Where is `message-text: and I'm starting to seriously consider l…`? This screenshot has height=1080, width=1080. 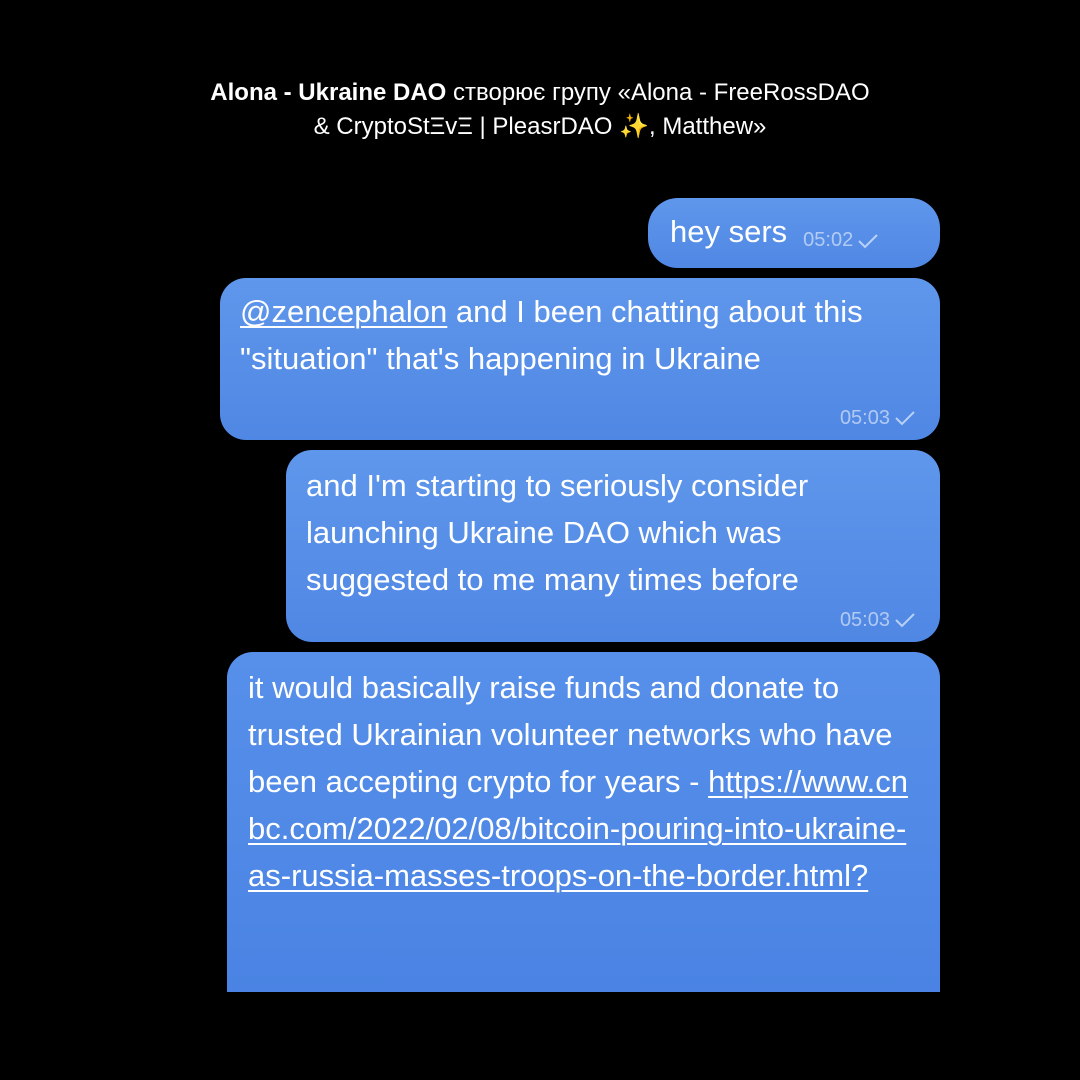 message-text: and I'm starting to seriously consider l… is located at coordinates (561, 532).